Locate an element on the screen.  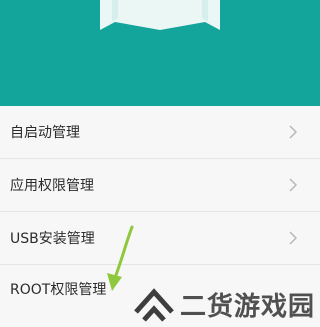
menu-item-label: ROOT权限管理 is located at coordinates (58, 290).